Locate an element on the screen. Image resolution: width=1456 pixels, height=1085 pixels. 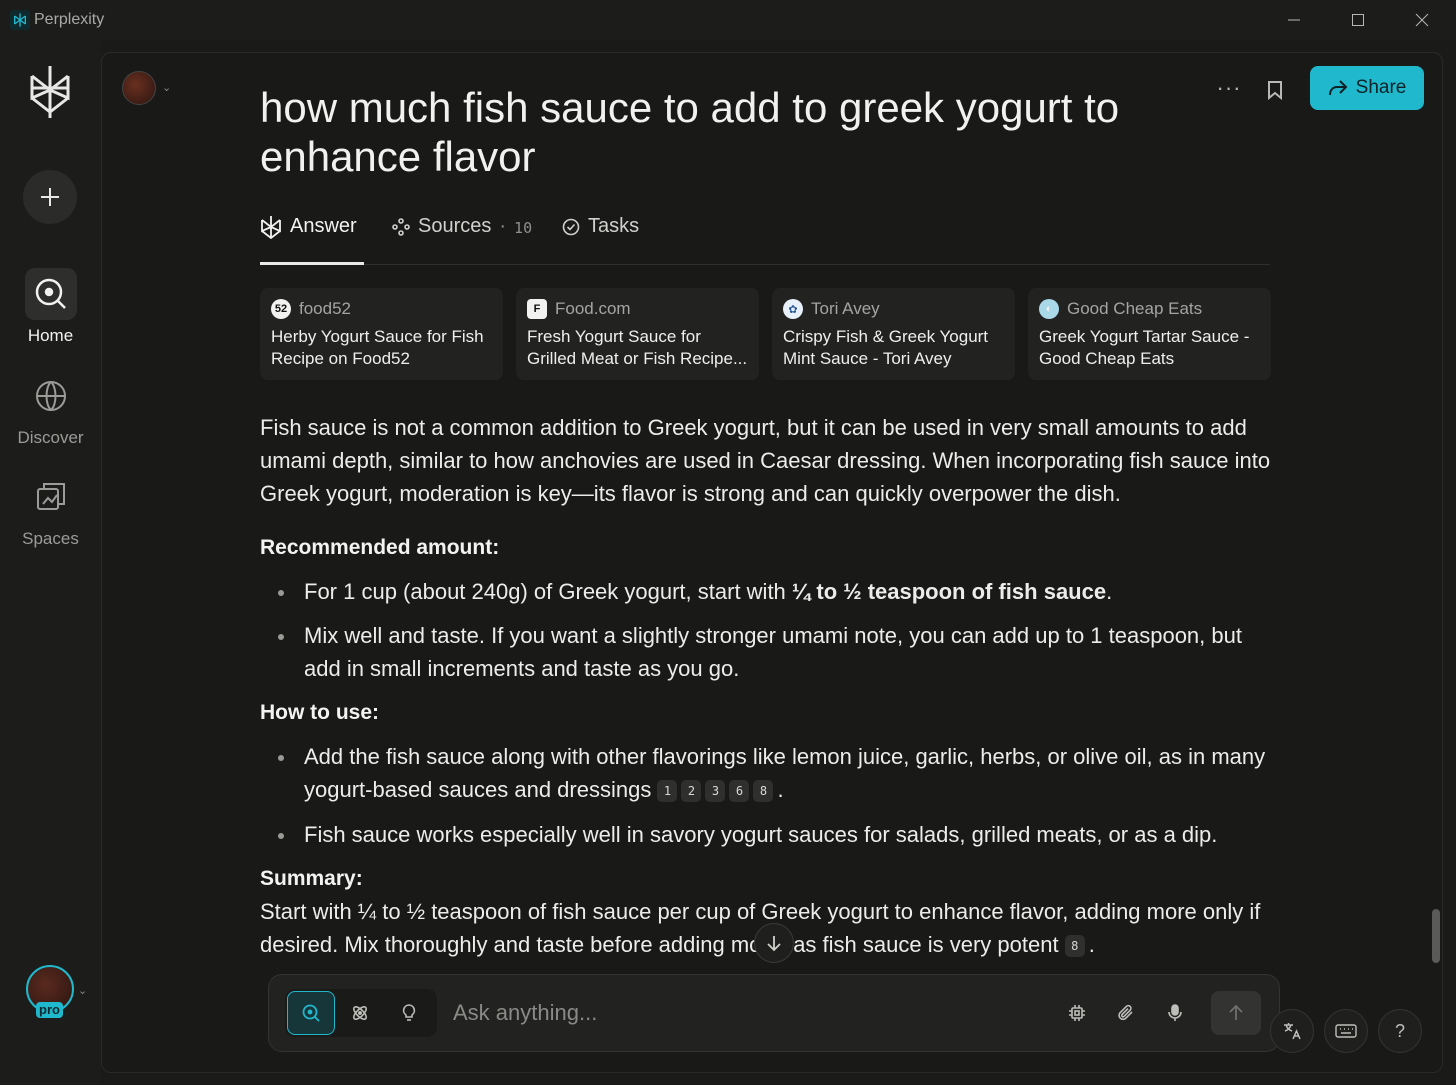
research-atom-icon is located at coordinates (360, 1013).